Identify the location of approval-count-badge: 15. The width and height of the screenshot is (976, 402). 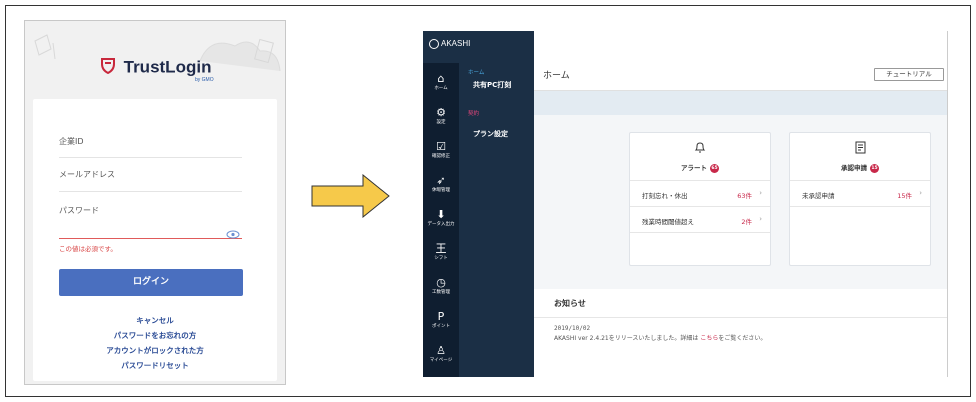
(874, 168).